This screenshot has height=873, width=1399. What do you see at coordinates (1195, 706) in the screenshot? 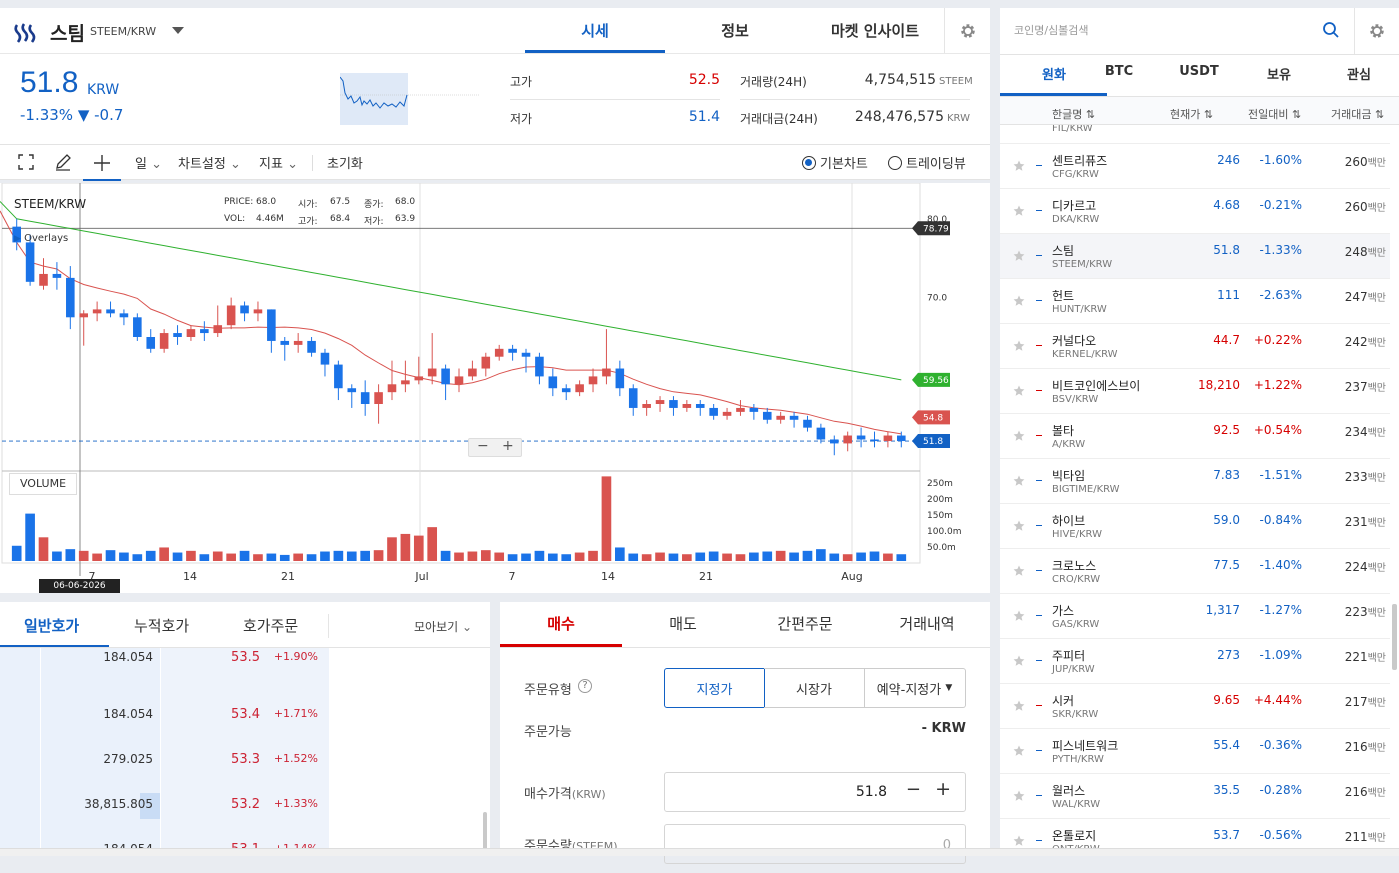
I see `market-row: 시커SKR/KRW9.65+4.44%217백만` at bounding box center [1195, 706].